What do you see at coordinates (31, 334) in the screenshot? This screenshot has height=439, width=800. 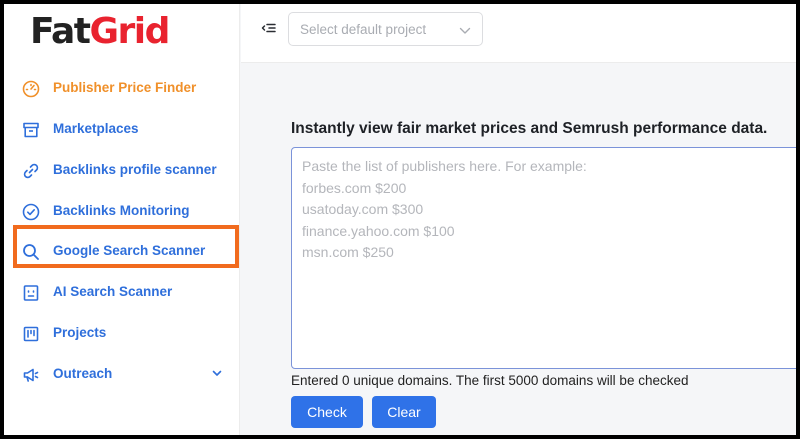 I see `kanban-board-icon` at bounding box center [31, 334].